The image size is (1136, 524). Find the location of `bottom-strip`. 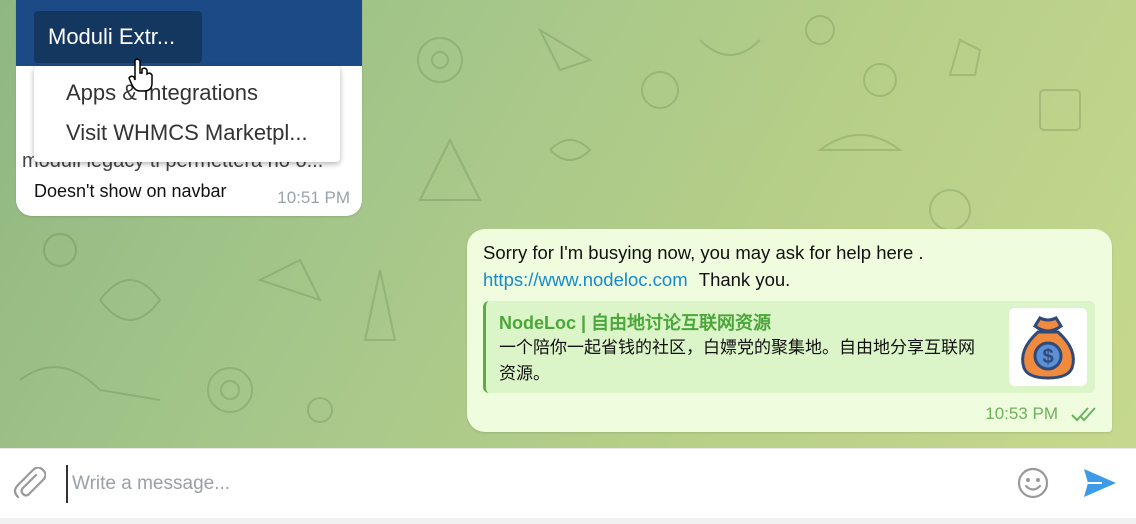

bottom-strip is located at coordinates (568, 521).